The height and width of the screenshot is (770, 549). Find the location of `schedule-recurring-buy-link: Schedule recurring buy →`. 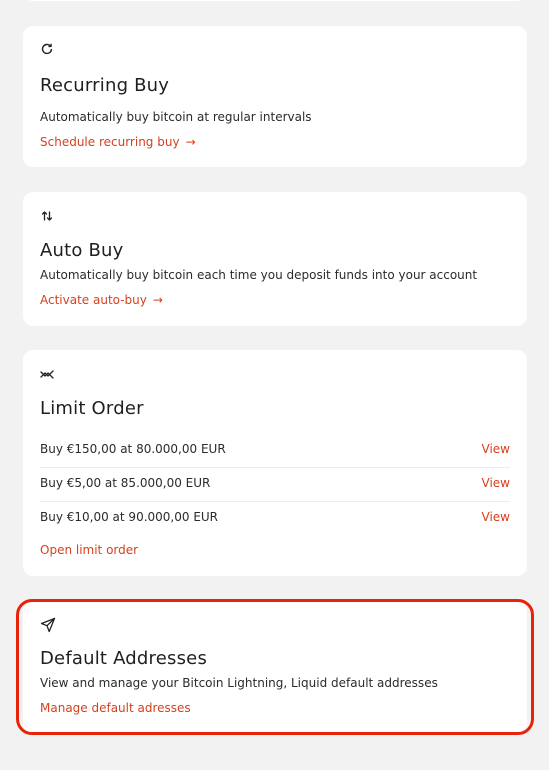

schedule-recurring-buy-link: Schedule recurring buy → is located at coordinates (118, 142).